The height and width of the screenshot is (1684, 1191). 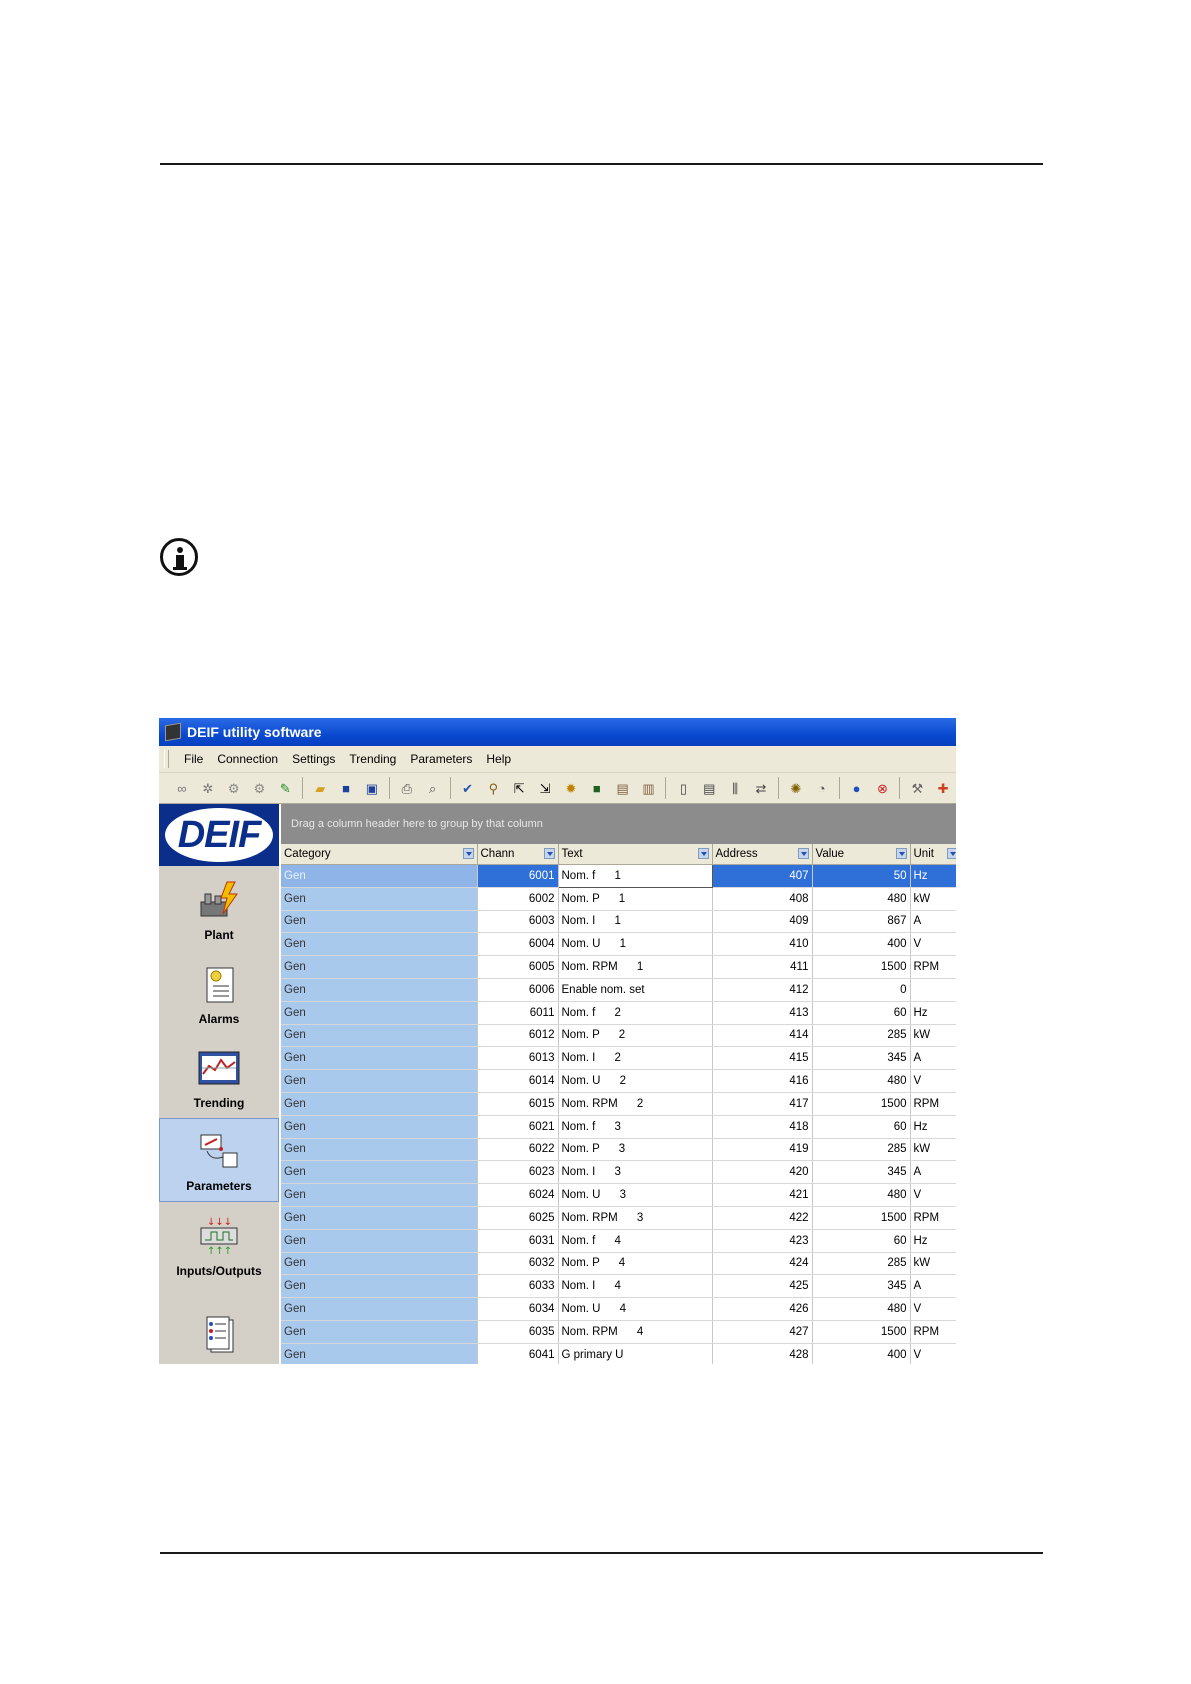 I want to click on cell-value: 0, so click(x=861, y=990).